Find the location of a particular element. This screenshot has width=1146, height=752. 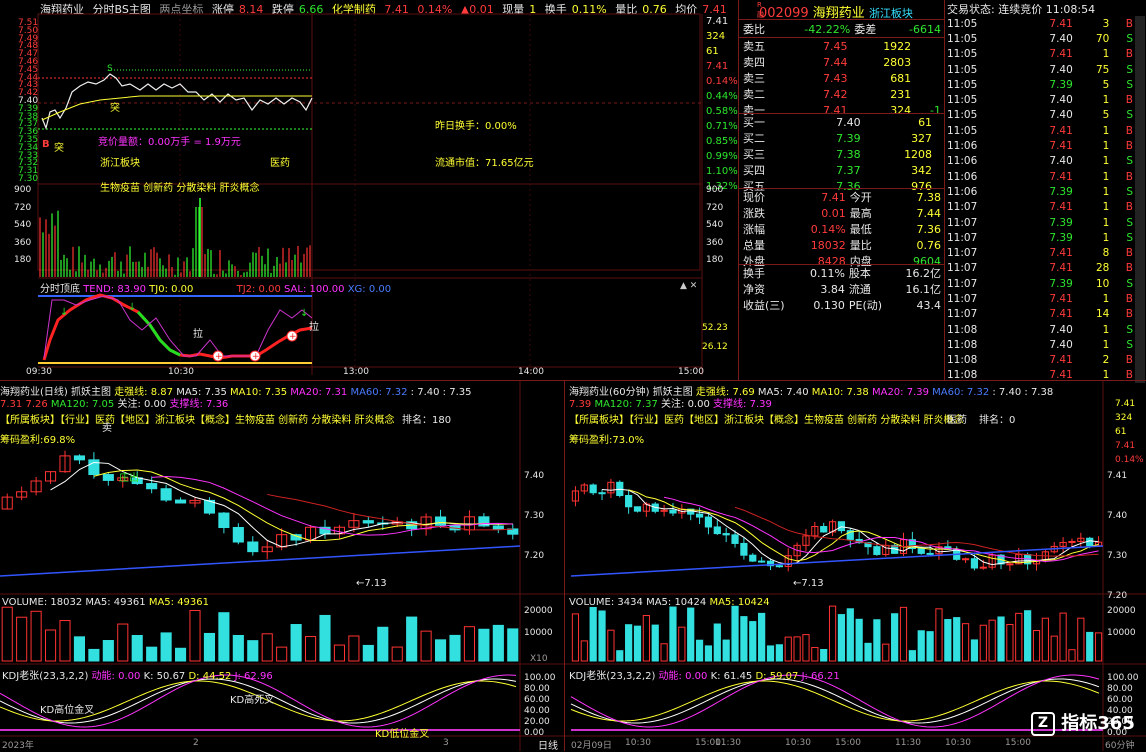

tick-row: 11:06 7.39 1 S is located at coordinates (1045, 192).